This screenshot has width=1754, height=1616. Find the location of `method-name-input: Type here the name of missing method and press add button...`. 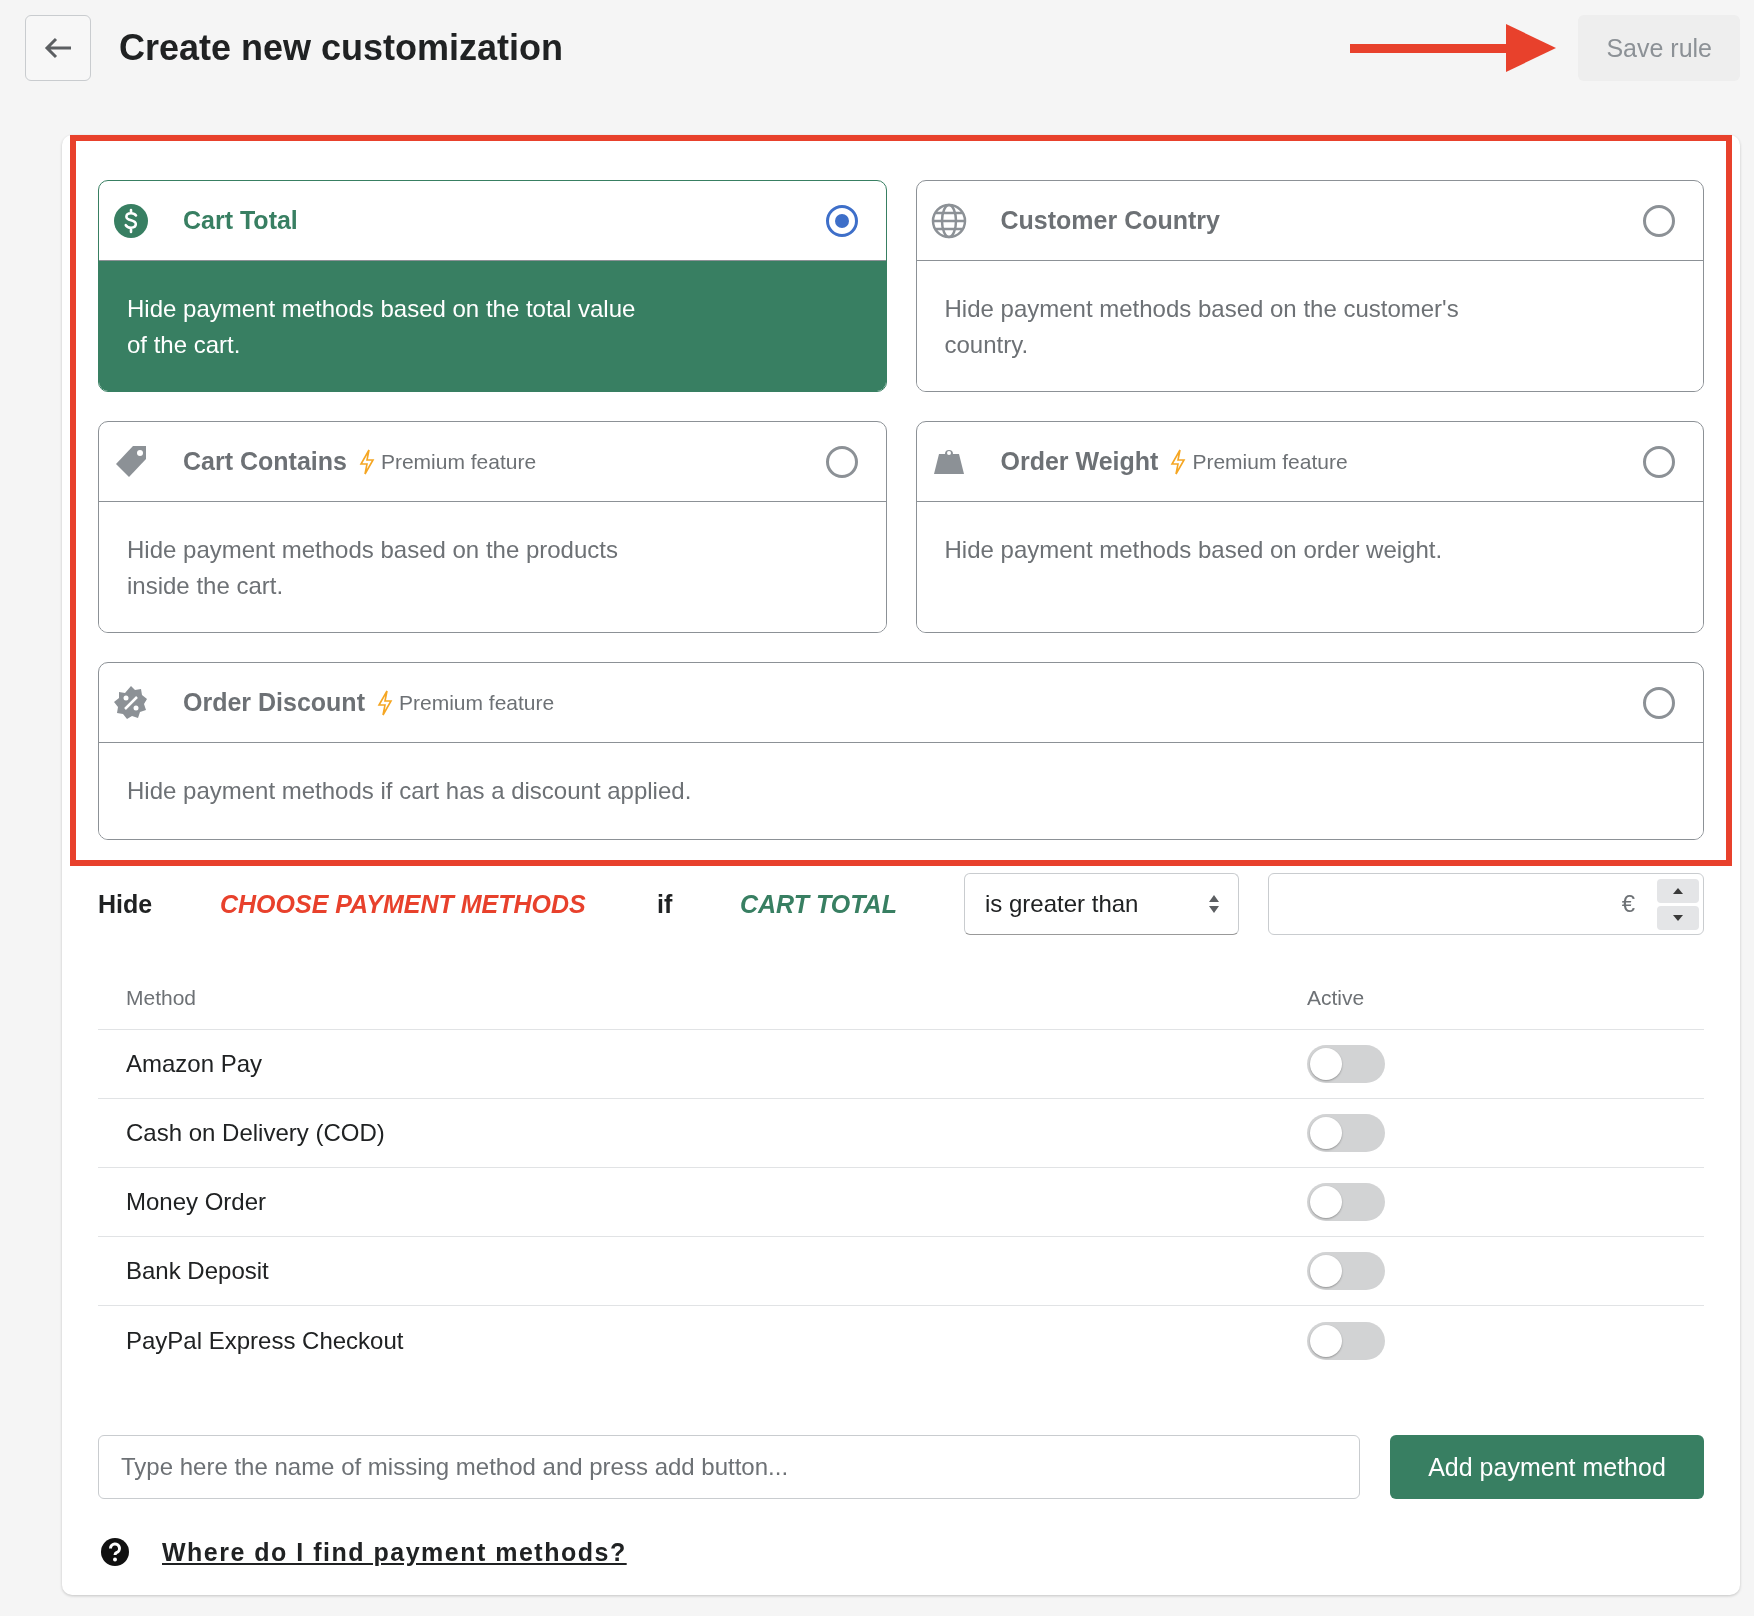

method-name-input: Type here the name of missing method and press add button... is located at coordinates (729, 1467).